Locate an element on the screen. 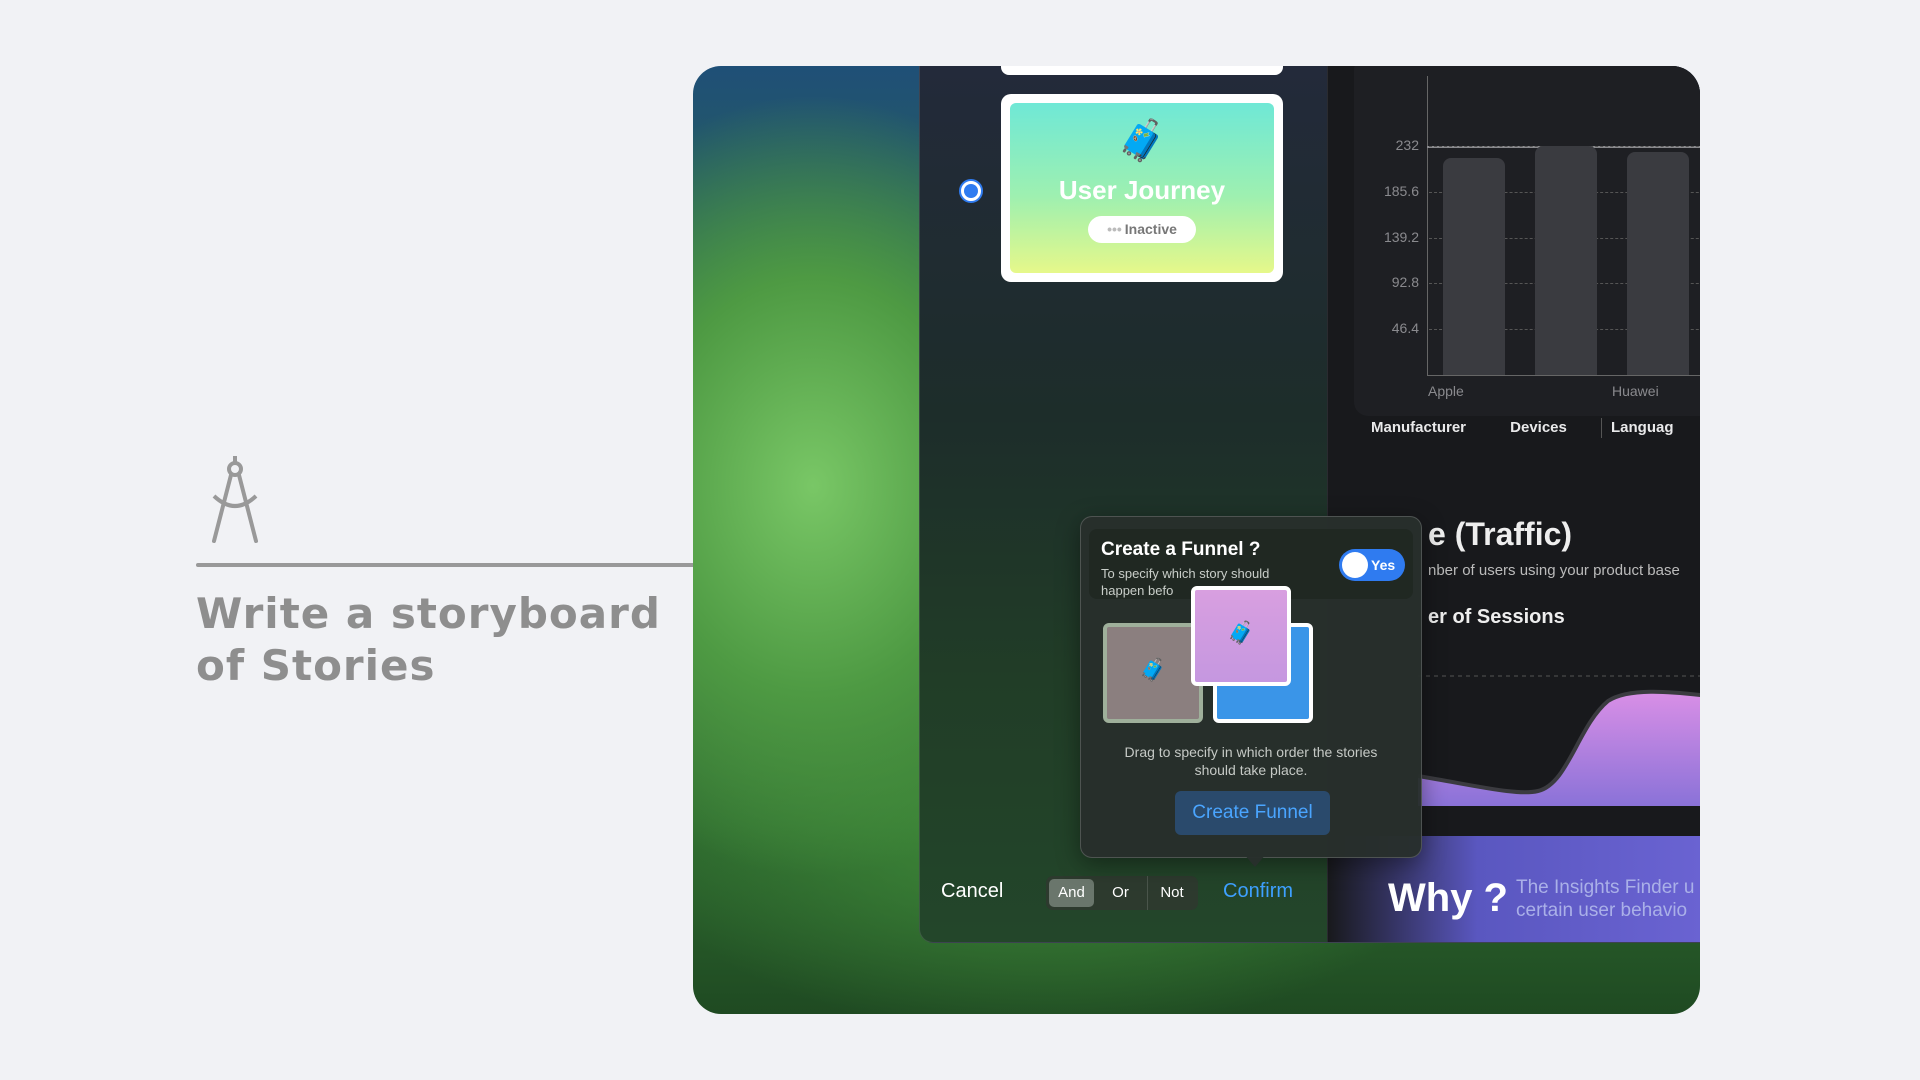  story-card-user-journey: 🧳 User Journey ••• Inactive is located at coordinates (1142, 188).